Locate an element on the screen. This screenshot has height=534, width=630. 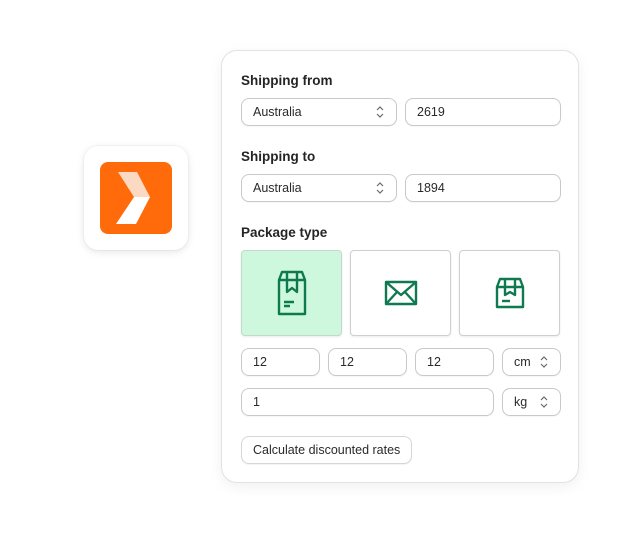
weight-value: 1 is located at coordinates (256, 402).